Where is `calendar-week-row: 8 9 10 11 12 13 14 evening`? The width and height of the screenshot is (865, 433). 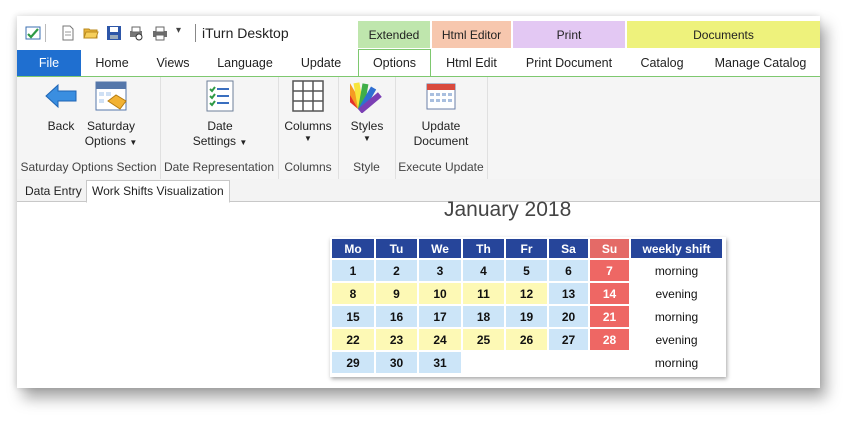 calendar-week-row: 8 9 10 11 12 13 14 evening is located at coordinates (527, 293).